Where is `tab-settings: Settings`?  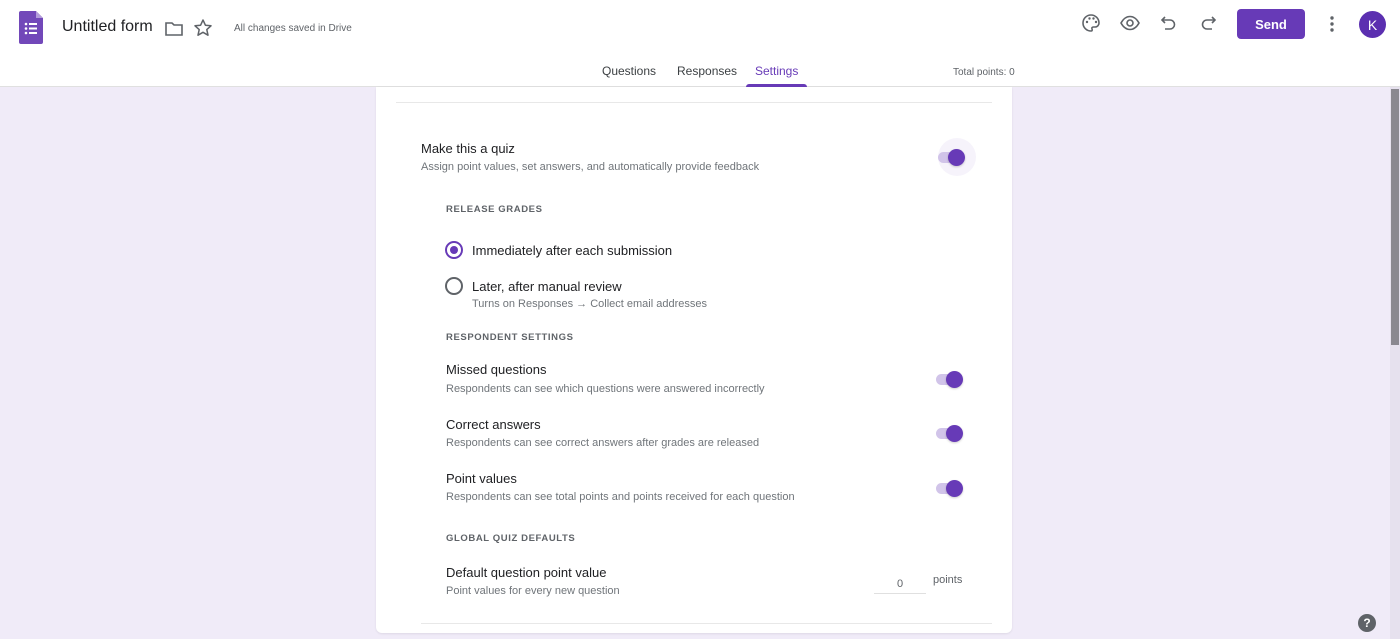
tab-settings: Settings is located at coordinates (776, 71).